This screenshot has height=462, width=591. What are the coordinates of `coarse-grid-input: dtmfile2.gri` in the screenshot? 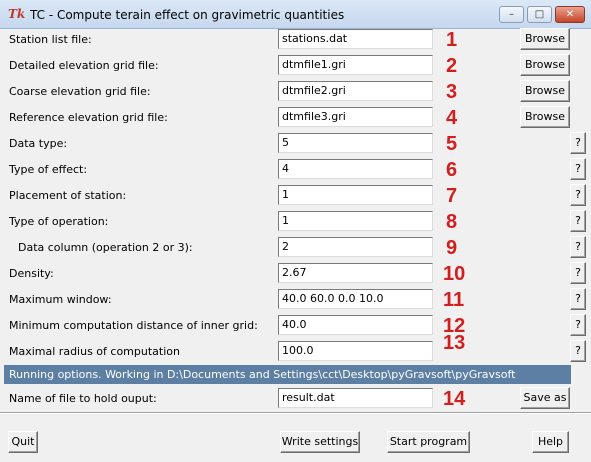 It's located at (355, 91).